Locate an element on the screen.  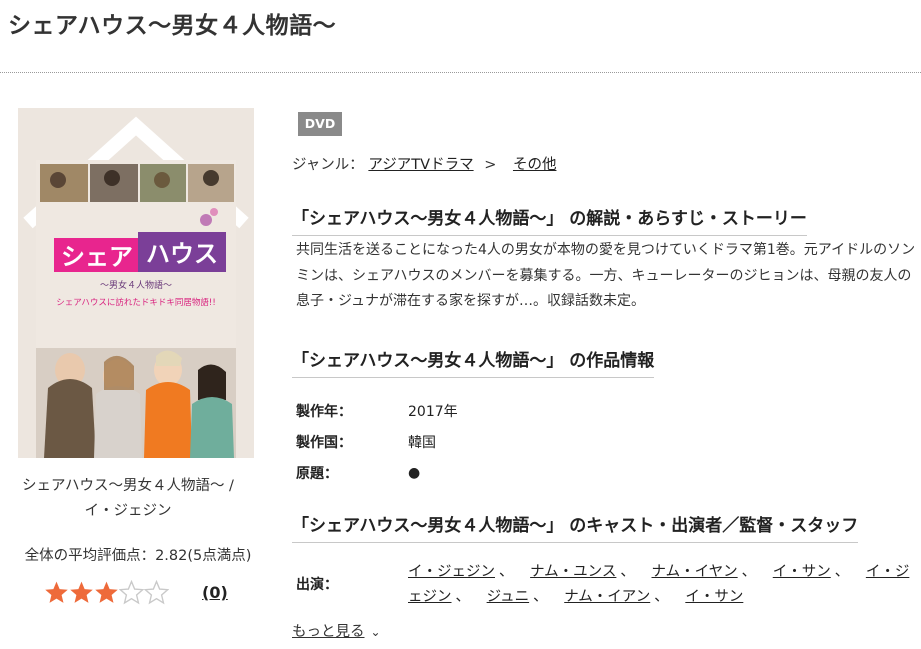
genre-breadcrumb: ジャンル： アジアTVドラマ > その他 is located at coordinates (424, 163).